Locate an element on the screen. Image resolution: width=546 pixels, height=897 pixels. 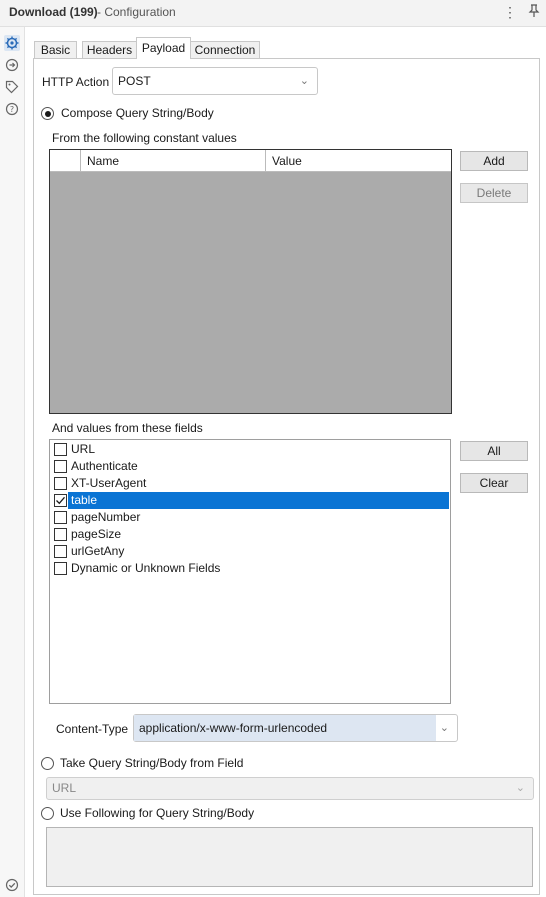
take-from-field-label: Take Query String/Body from Field is located at coordinates (152, 763).